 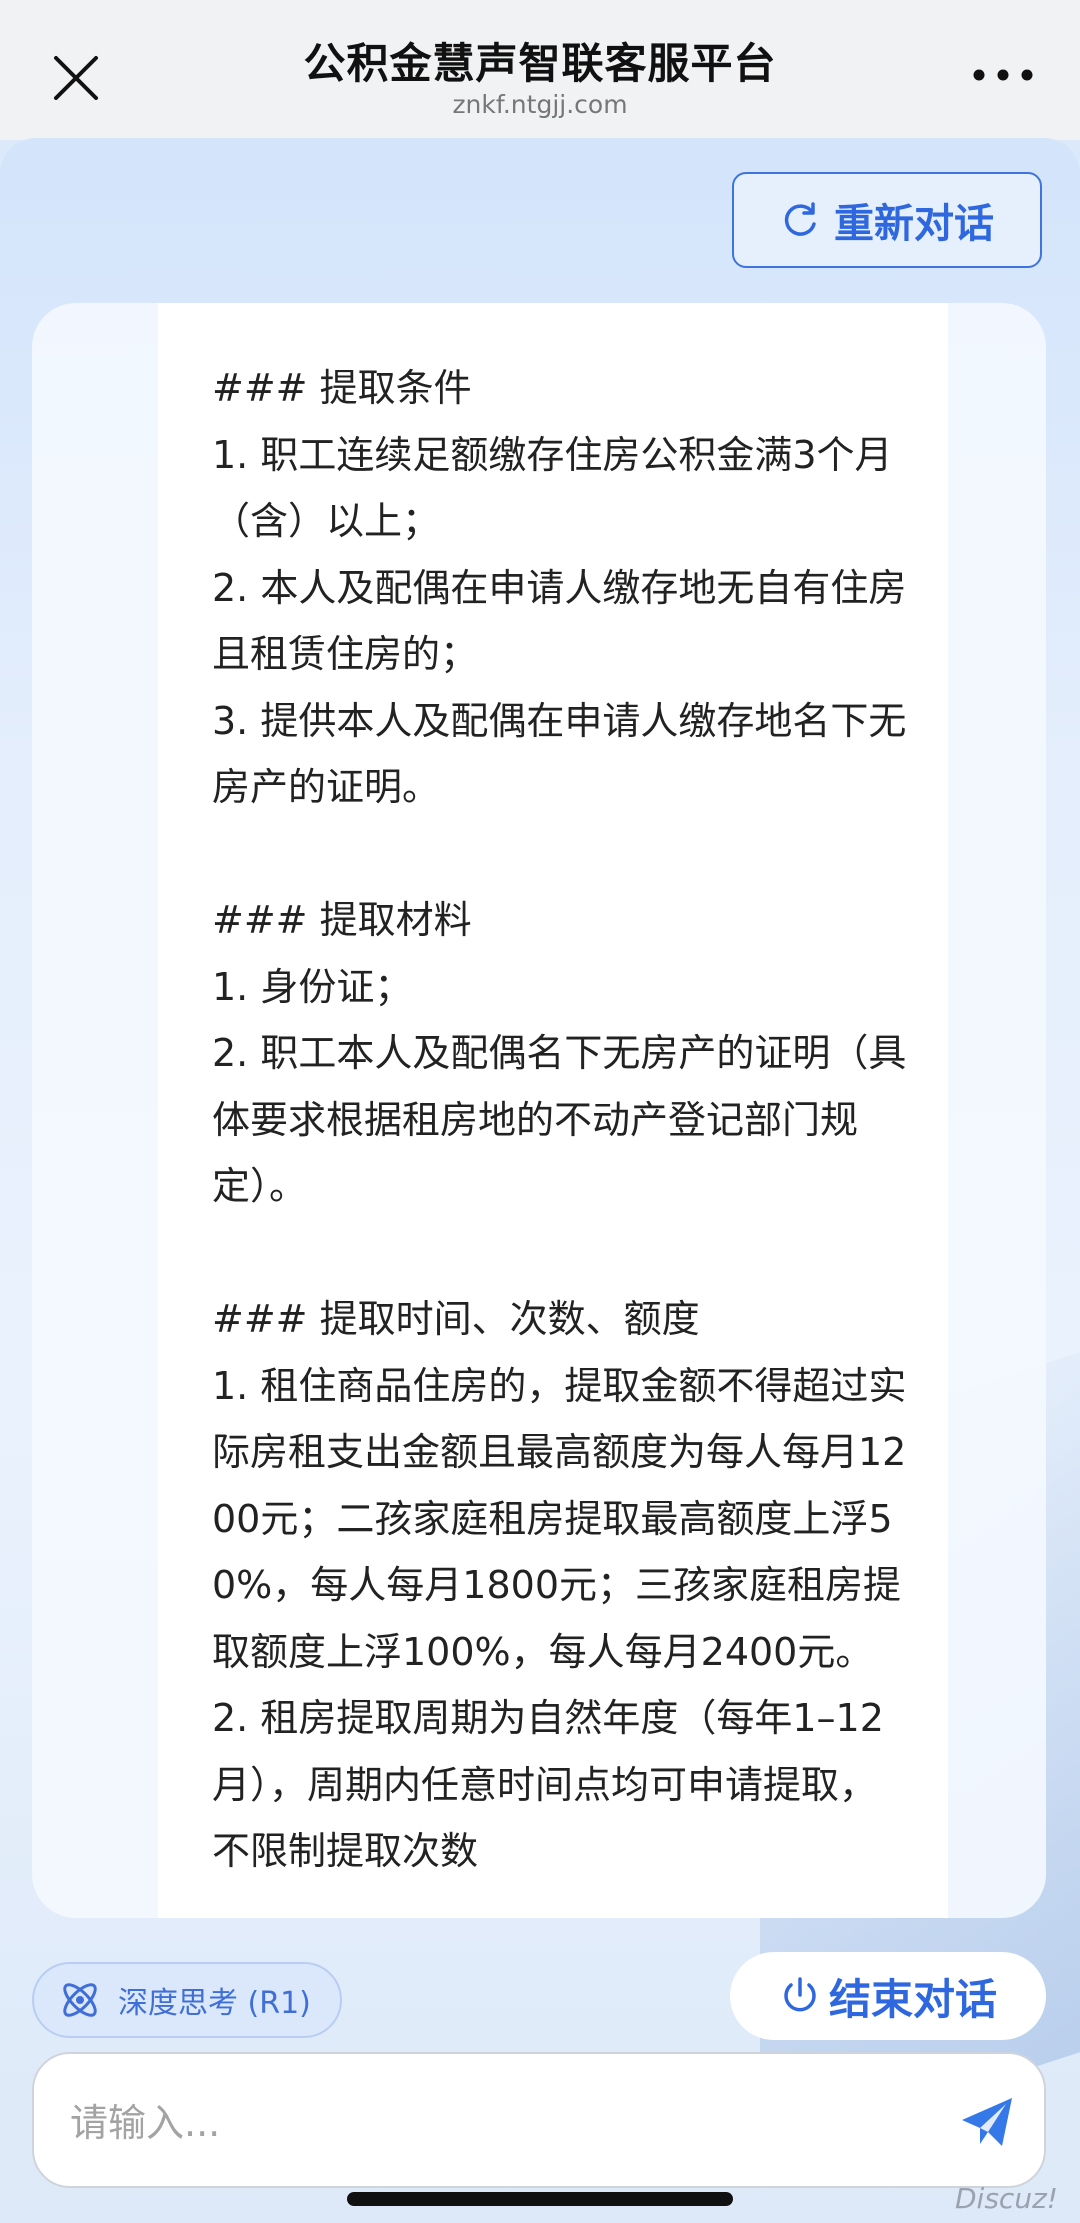 What do you see at coordinates (540, 2199) in the screenshot?
I see `home-indicator` at bounding box center [540, 2199].